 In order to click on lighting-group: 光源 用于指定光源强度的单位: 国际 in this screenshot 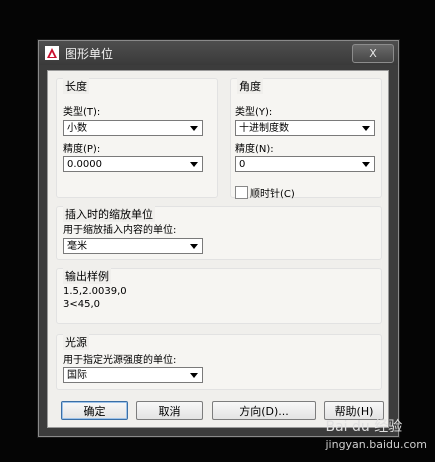, I will do `click(219, 362)`.